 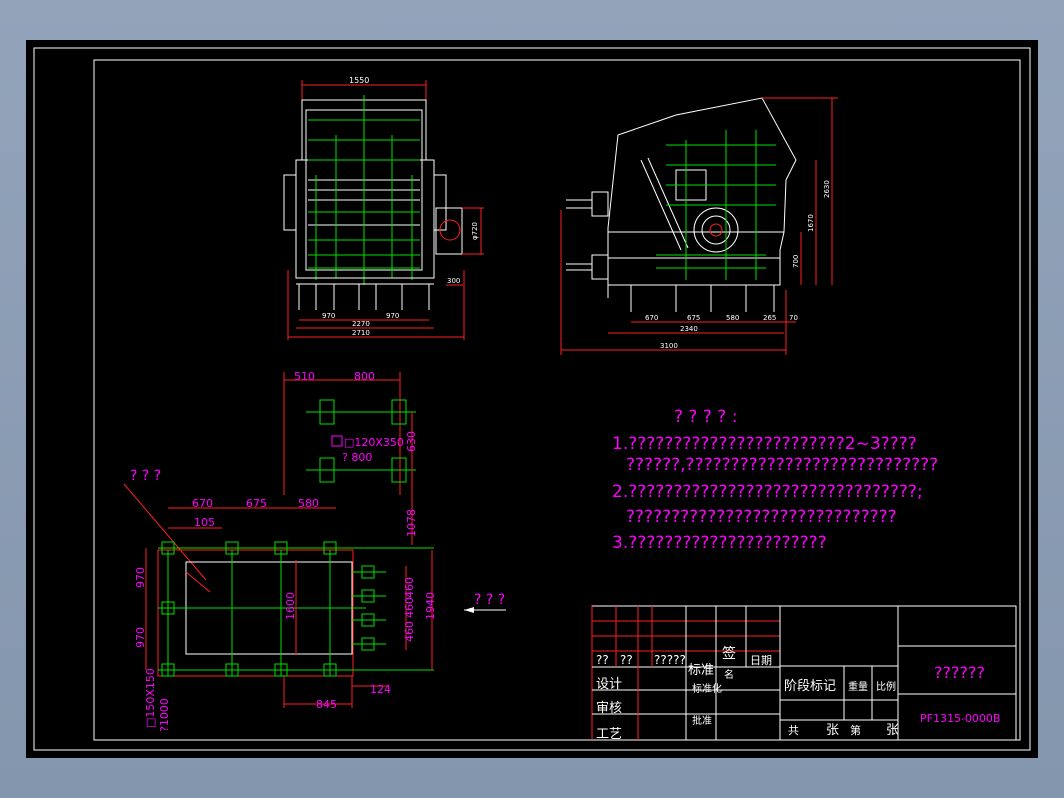 I want to click on tb-row-a-4: 标准, so click(x=701, y=670).